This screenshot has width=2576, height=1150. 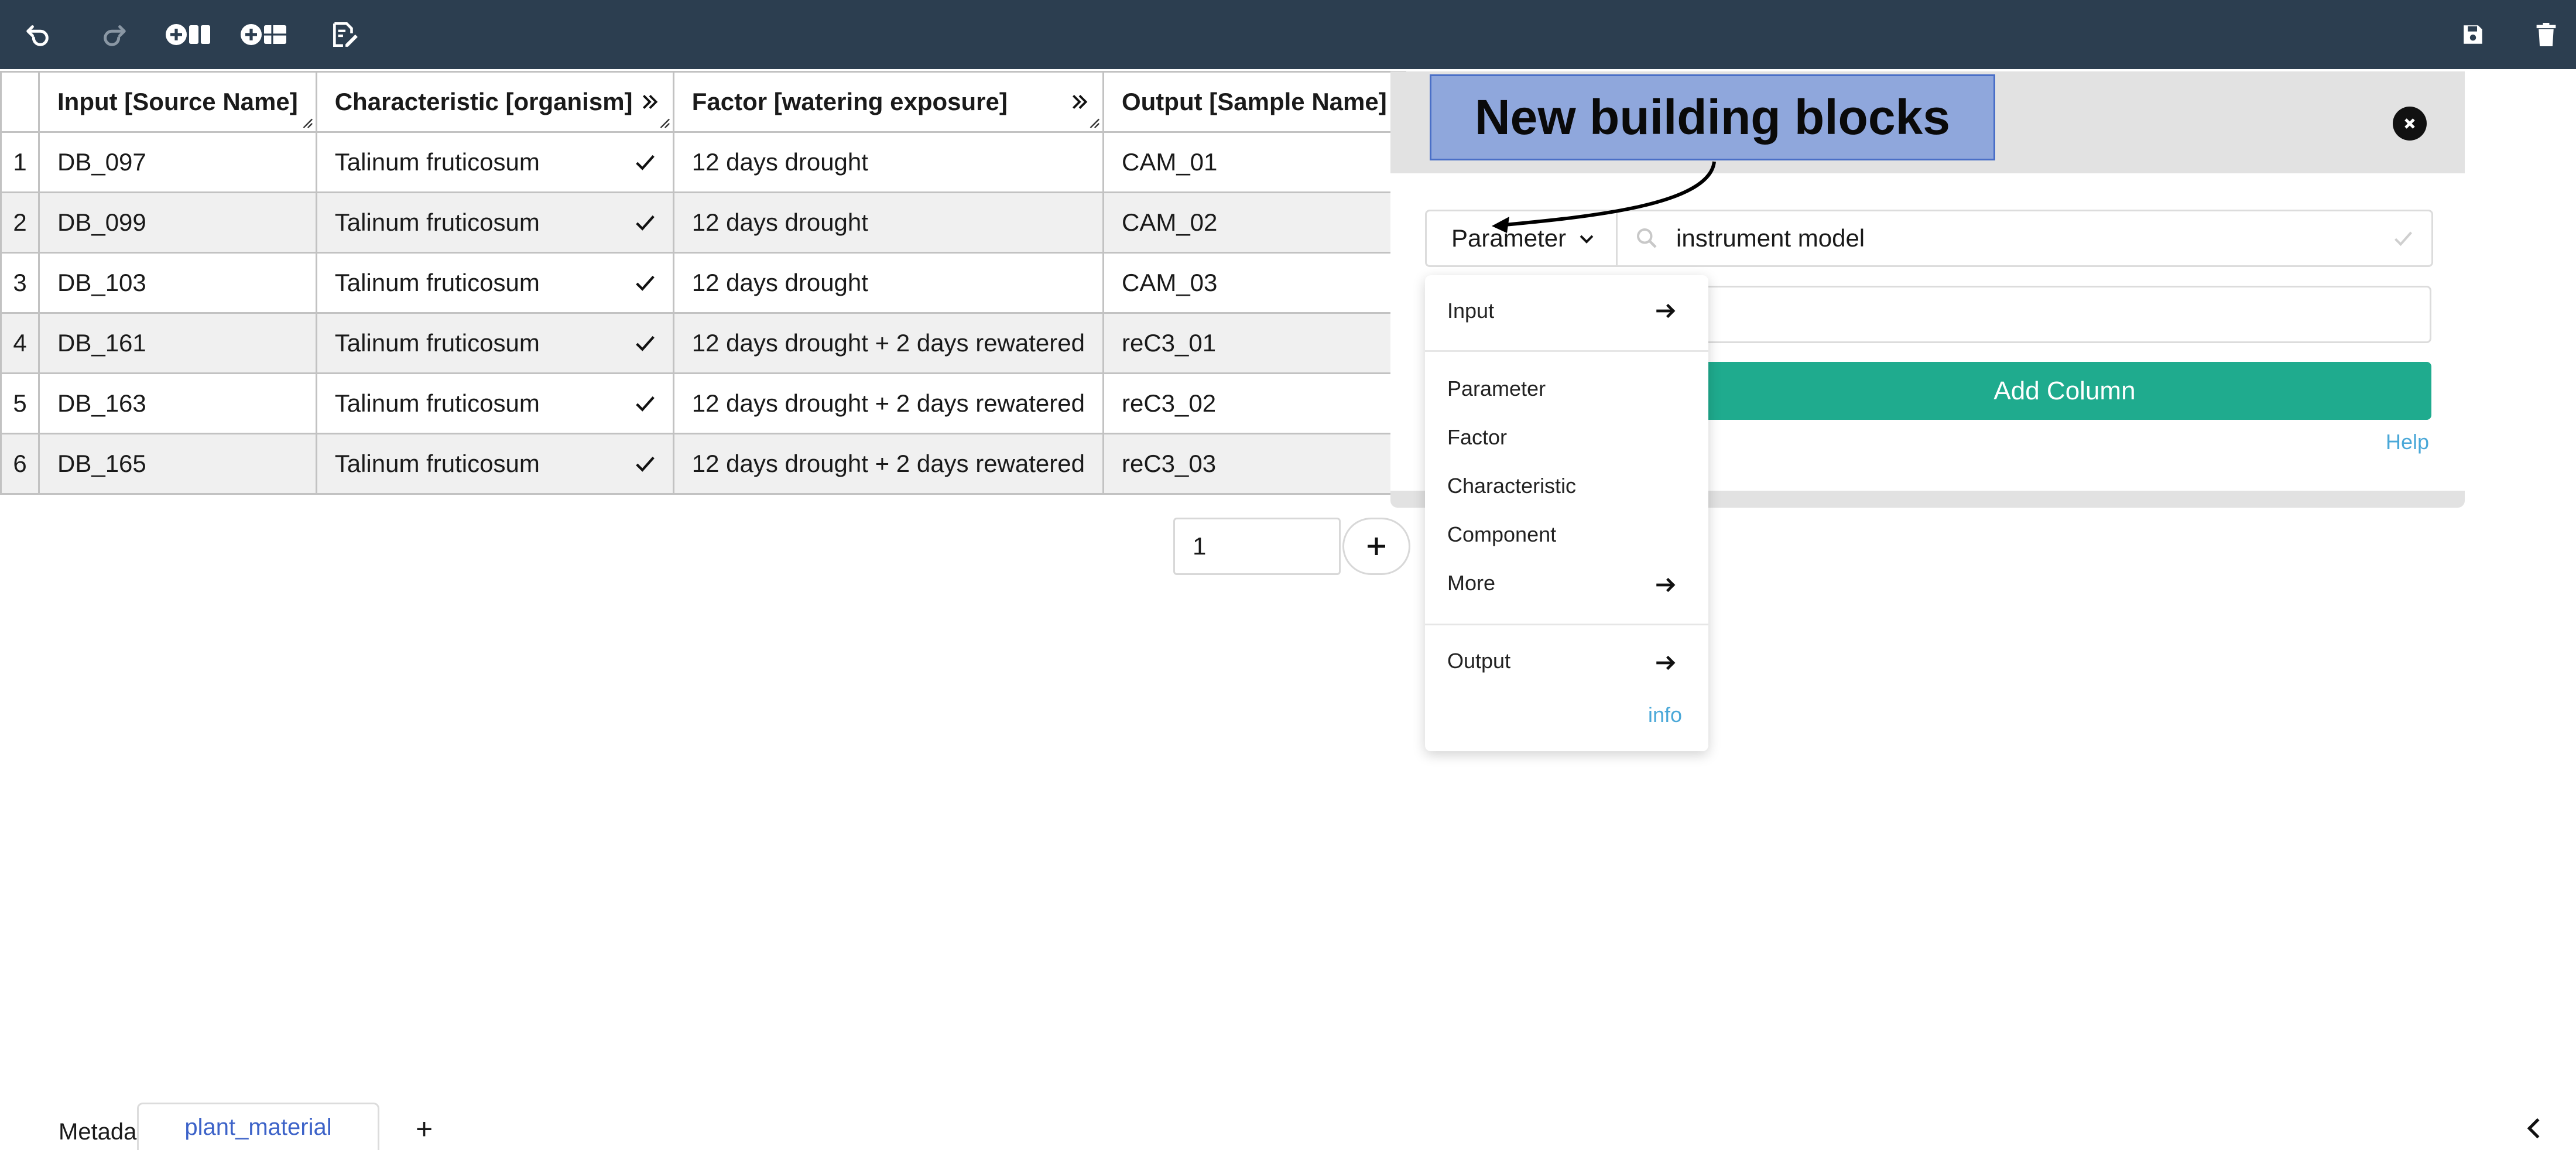 I want to click on menu-item-input: Input, so click(x=1470, y=311).